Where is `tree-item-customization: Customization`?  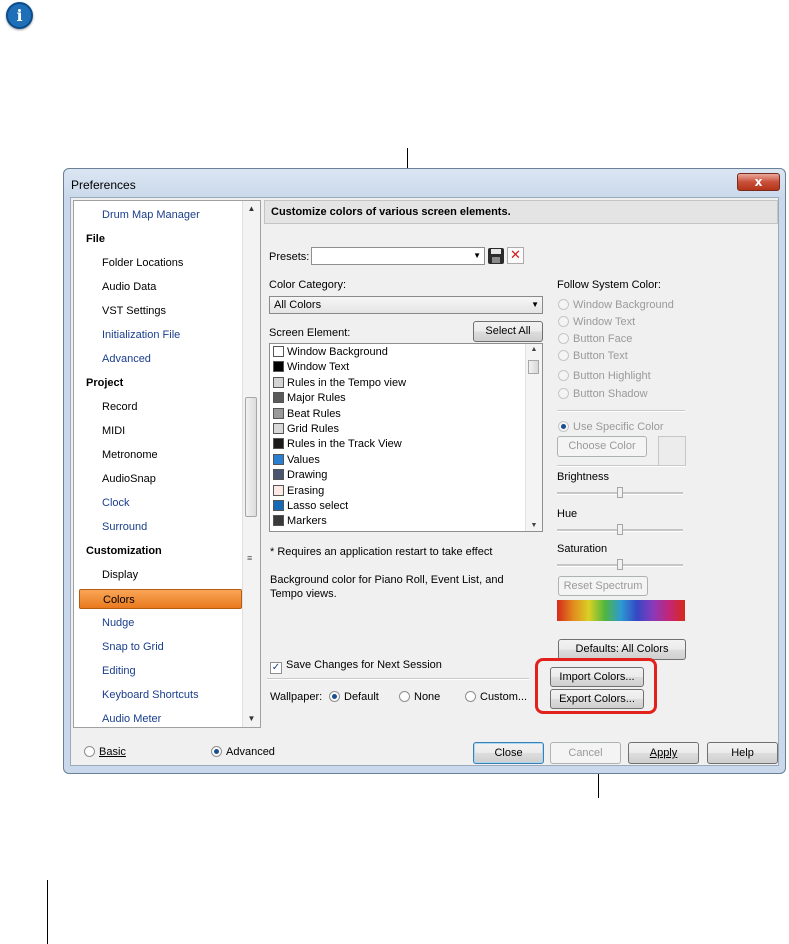 tree-item-customization: Customization is located at coordinates (165, 551).